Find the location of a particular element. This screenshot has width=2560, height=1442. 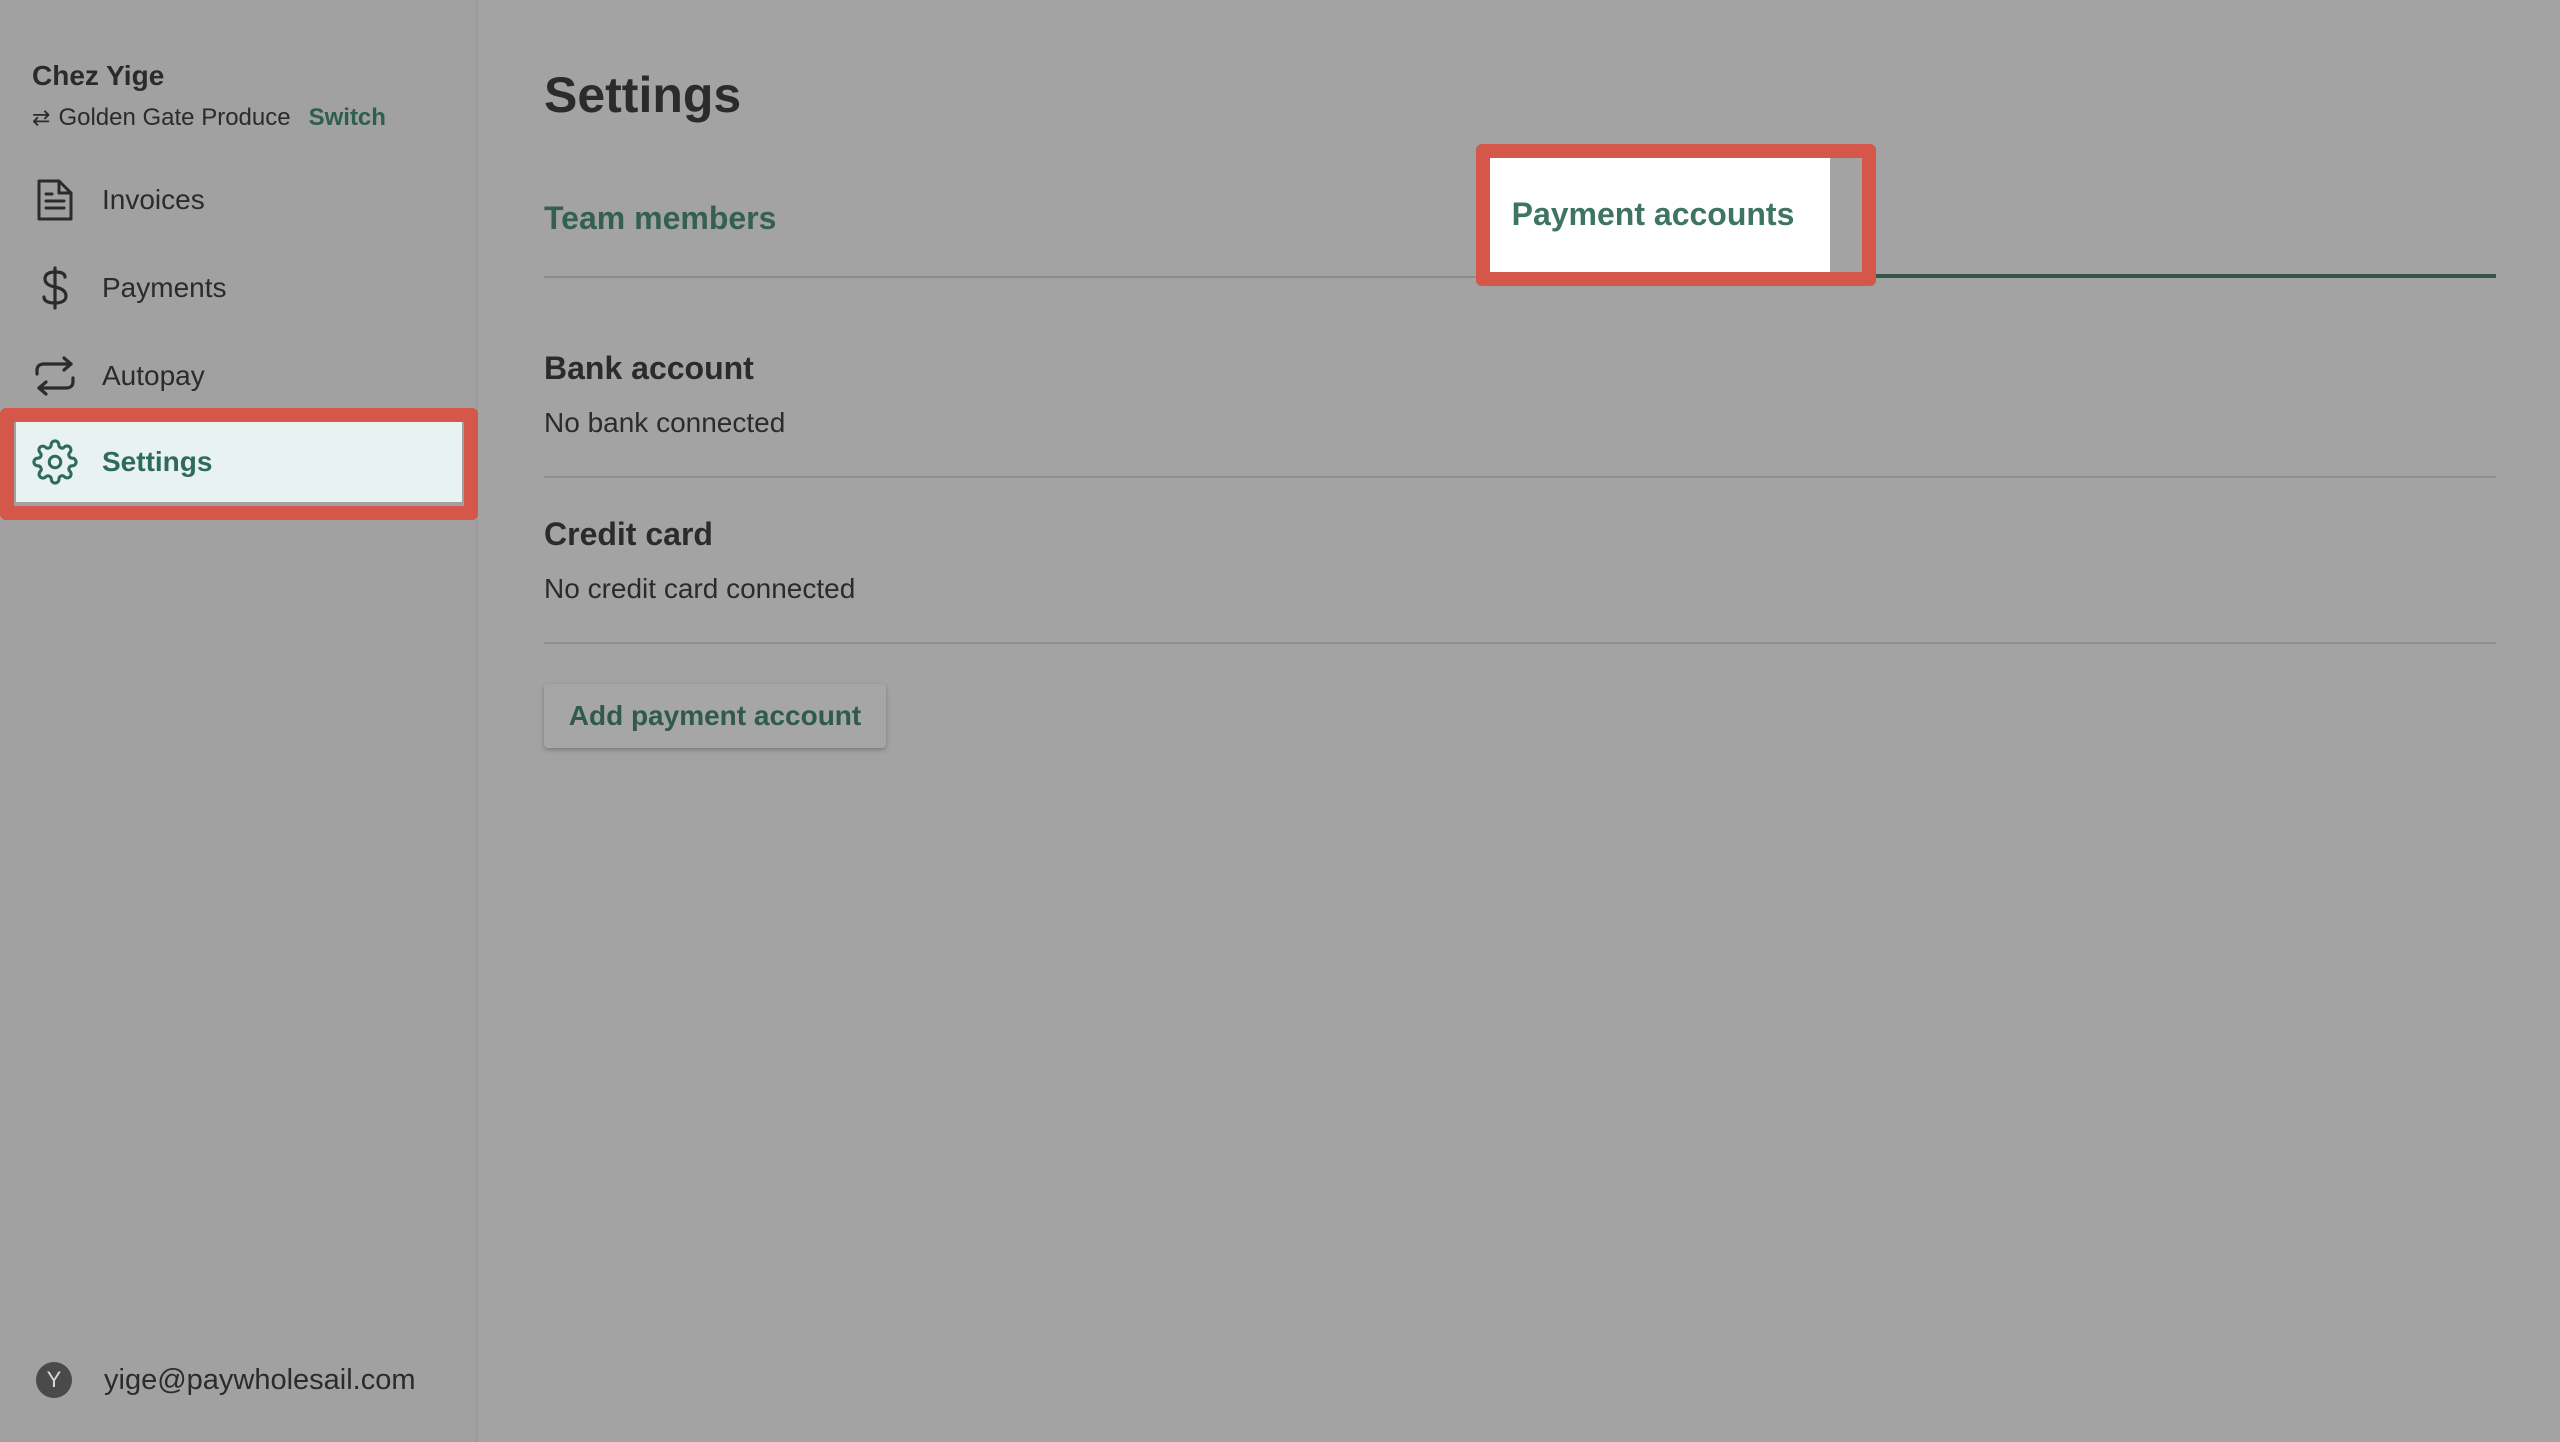

vendor-name: Golden Gate Produce is located at coordinates (174, 117).